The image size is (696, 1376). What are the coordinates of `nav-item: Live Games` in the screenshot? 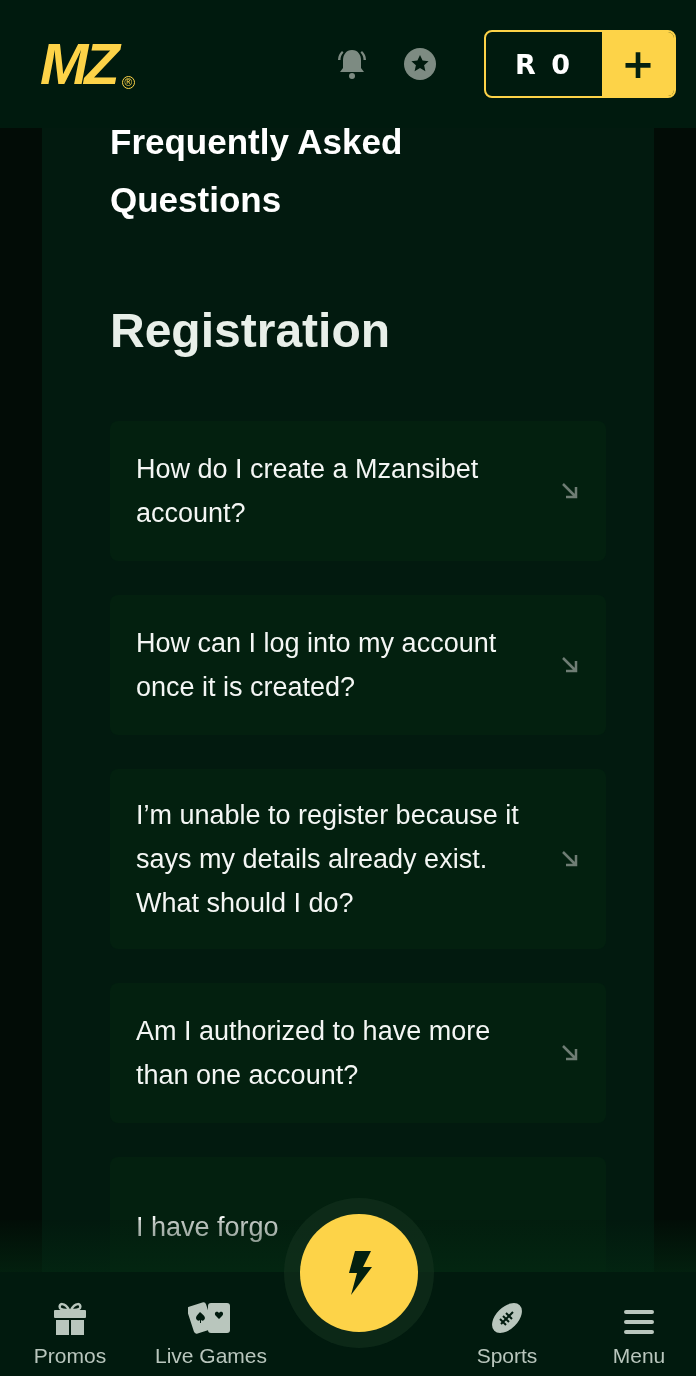 It's located at (211, 1324).